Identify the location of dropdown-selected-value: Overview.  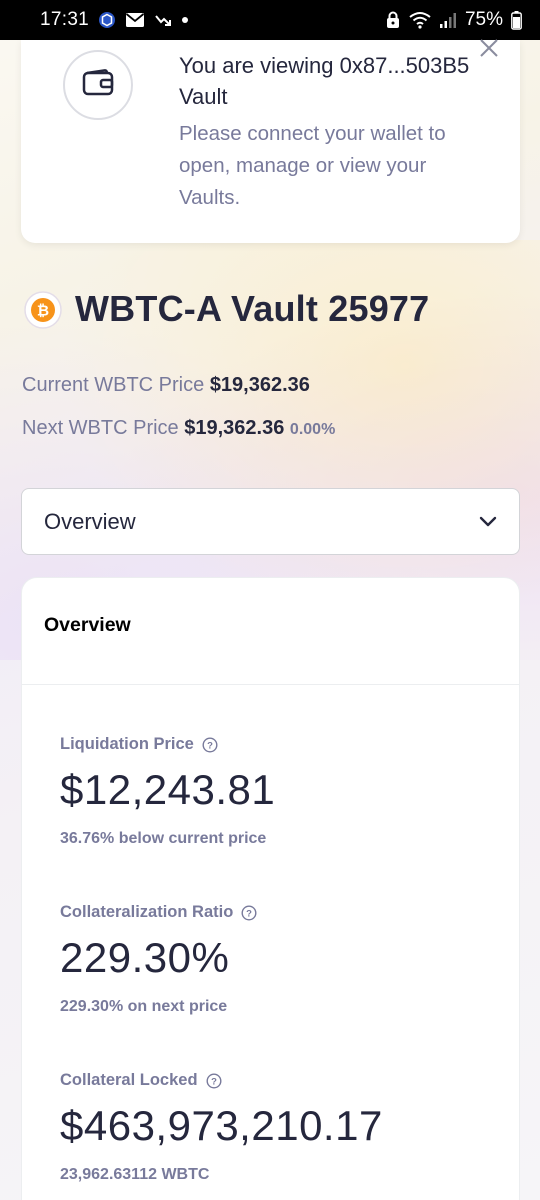
(90, 521).